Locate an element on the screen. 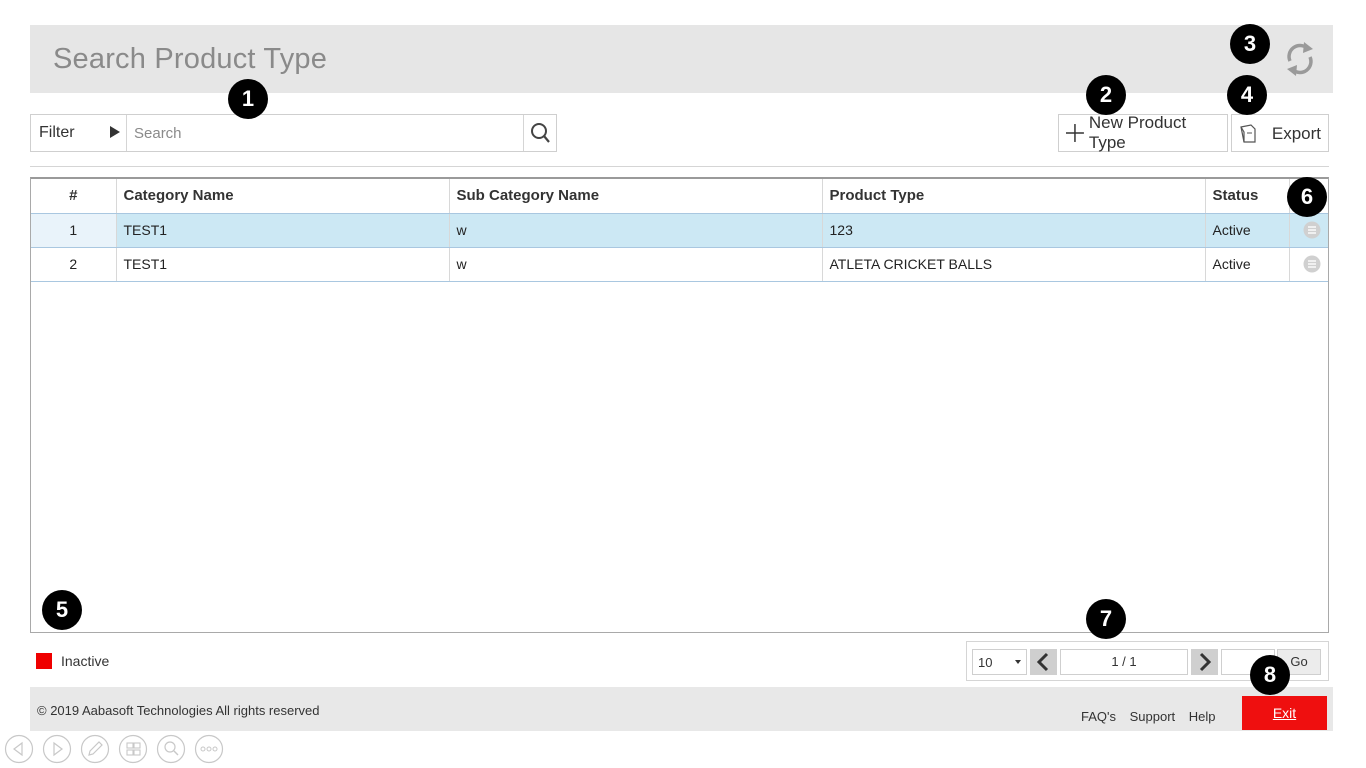 Image resolution: width=1366 pixels, height=768 pixels. callout-8: 8 is located at coordinates (1270, 675).